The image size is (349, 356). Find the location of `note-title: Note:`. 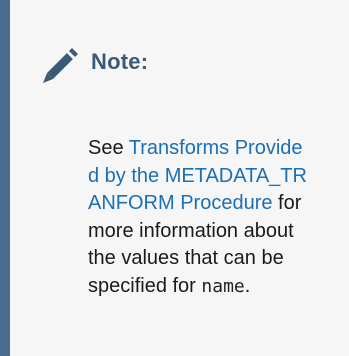

note-title: Note: is located at coordinates (120, 61).